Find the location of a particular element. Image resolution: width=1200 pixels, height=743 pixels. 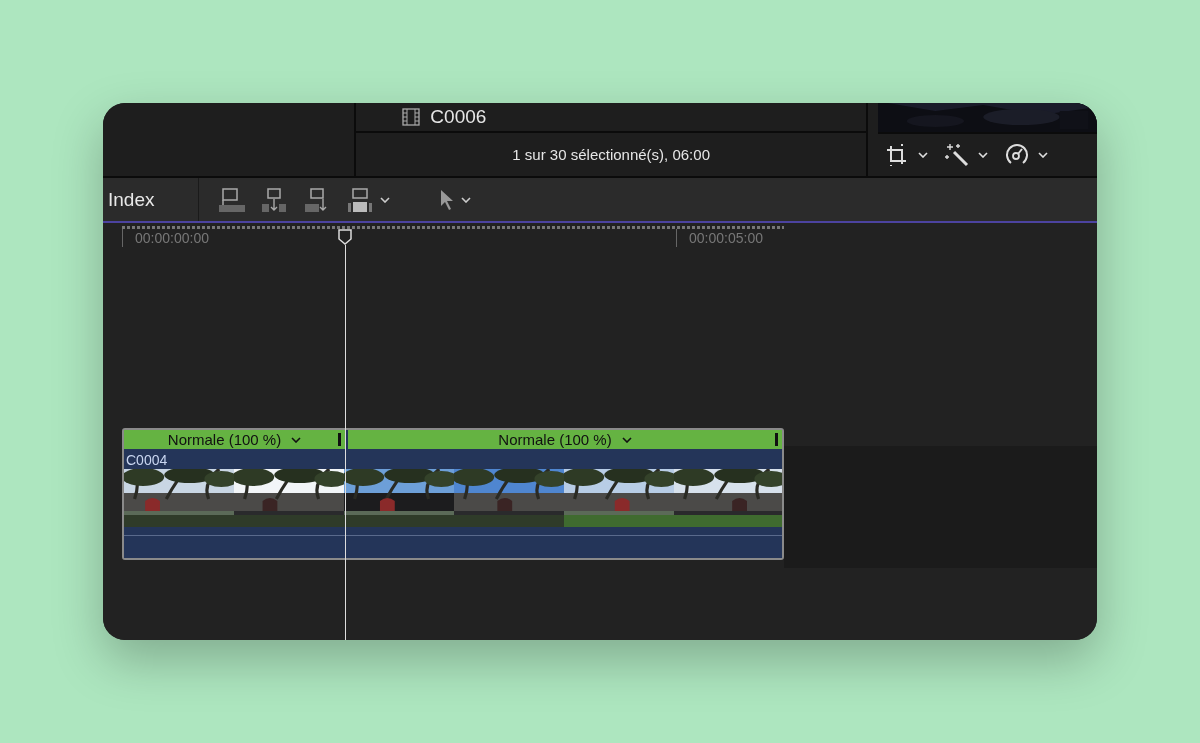

connect-clip-icon is located at coordinates (231, 199).